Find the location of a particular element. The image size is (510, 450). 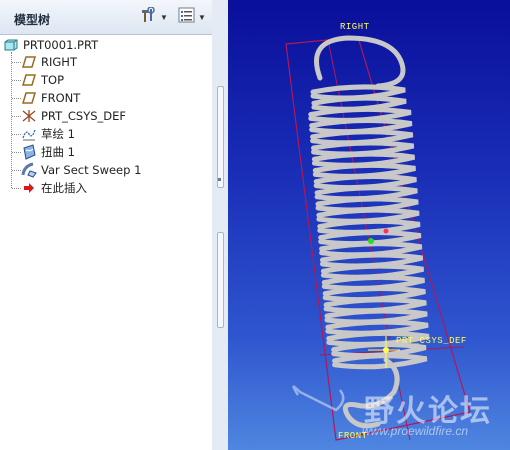

csys-point-marker is located at coordinates (386, 231).